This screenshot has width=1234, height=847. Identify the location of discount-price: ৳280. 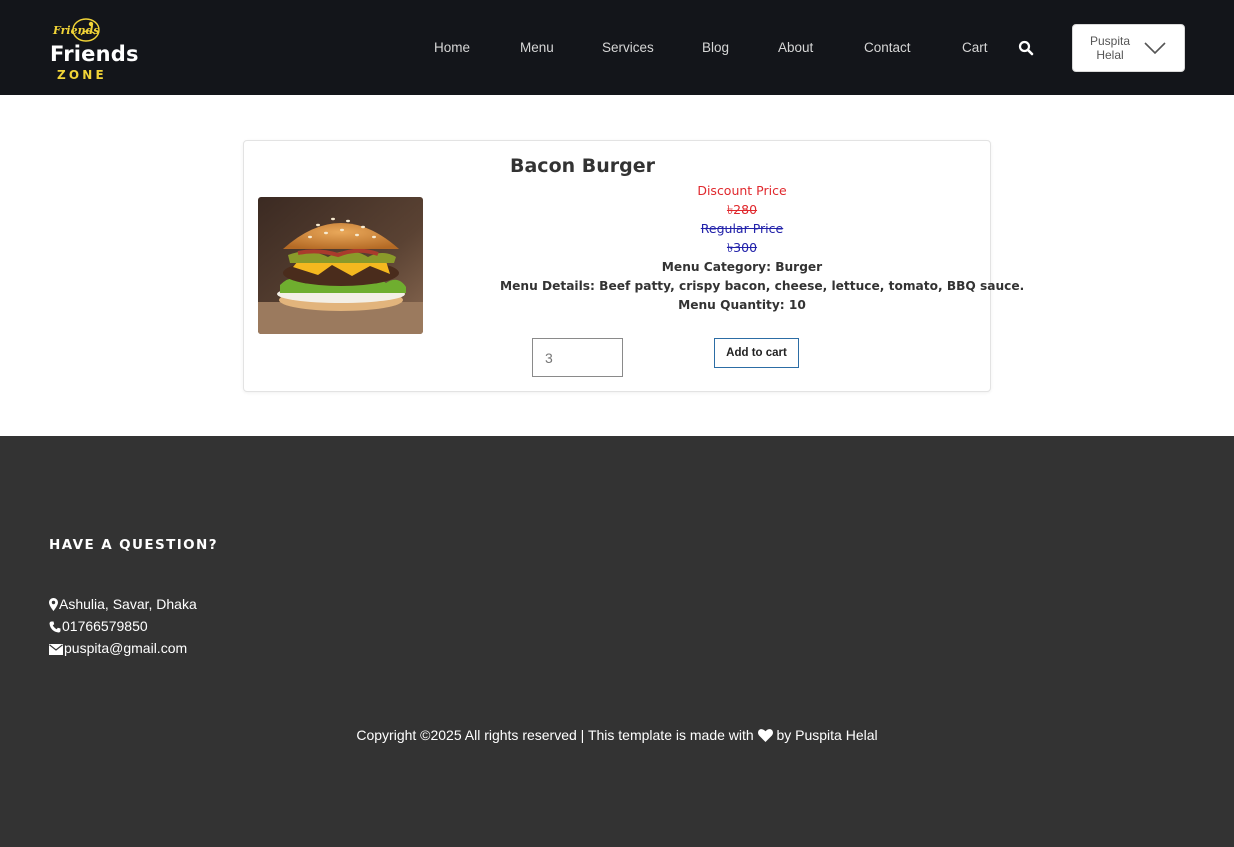
(742, 209).